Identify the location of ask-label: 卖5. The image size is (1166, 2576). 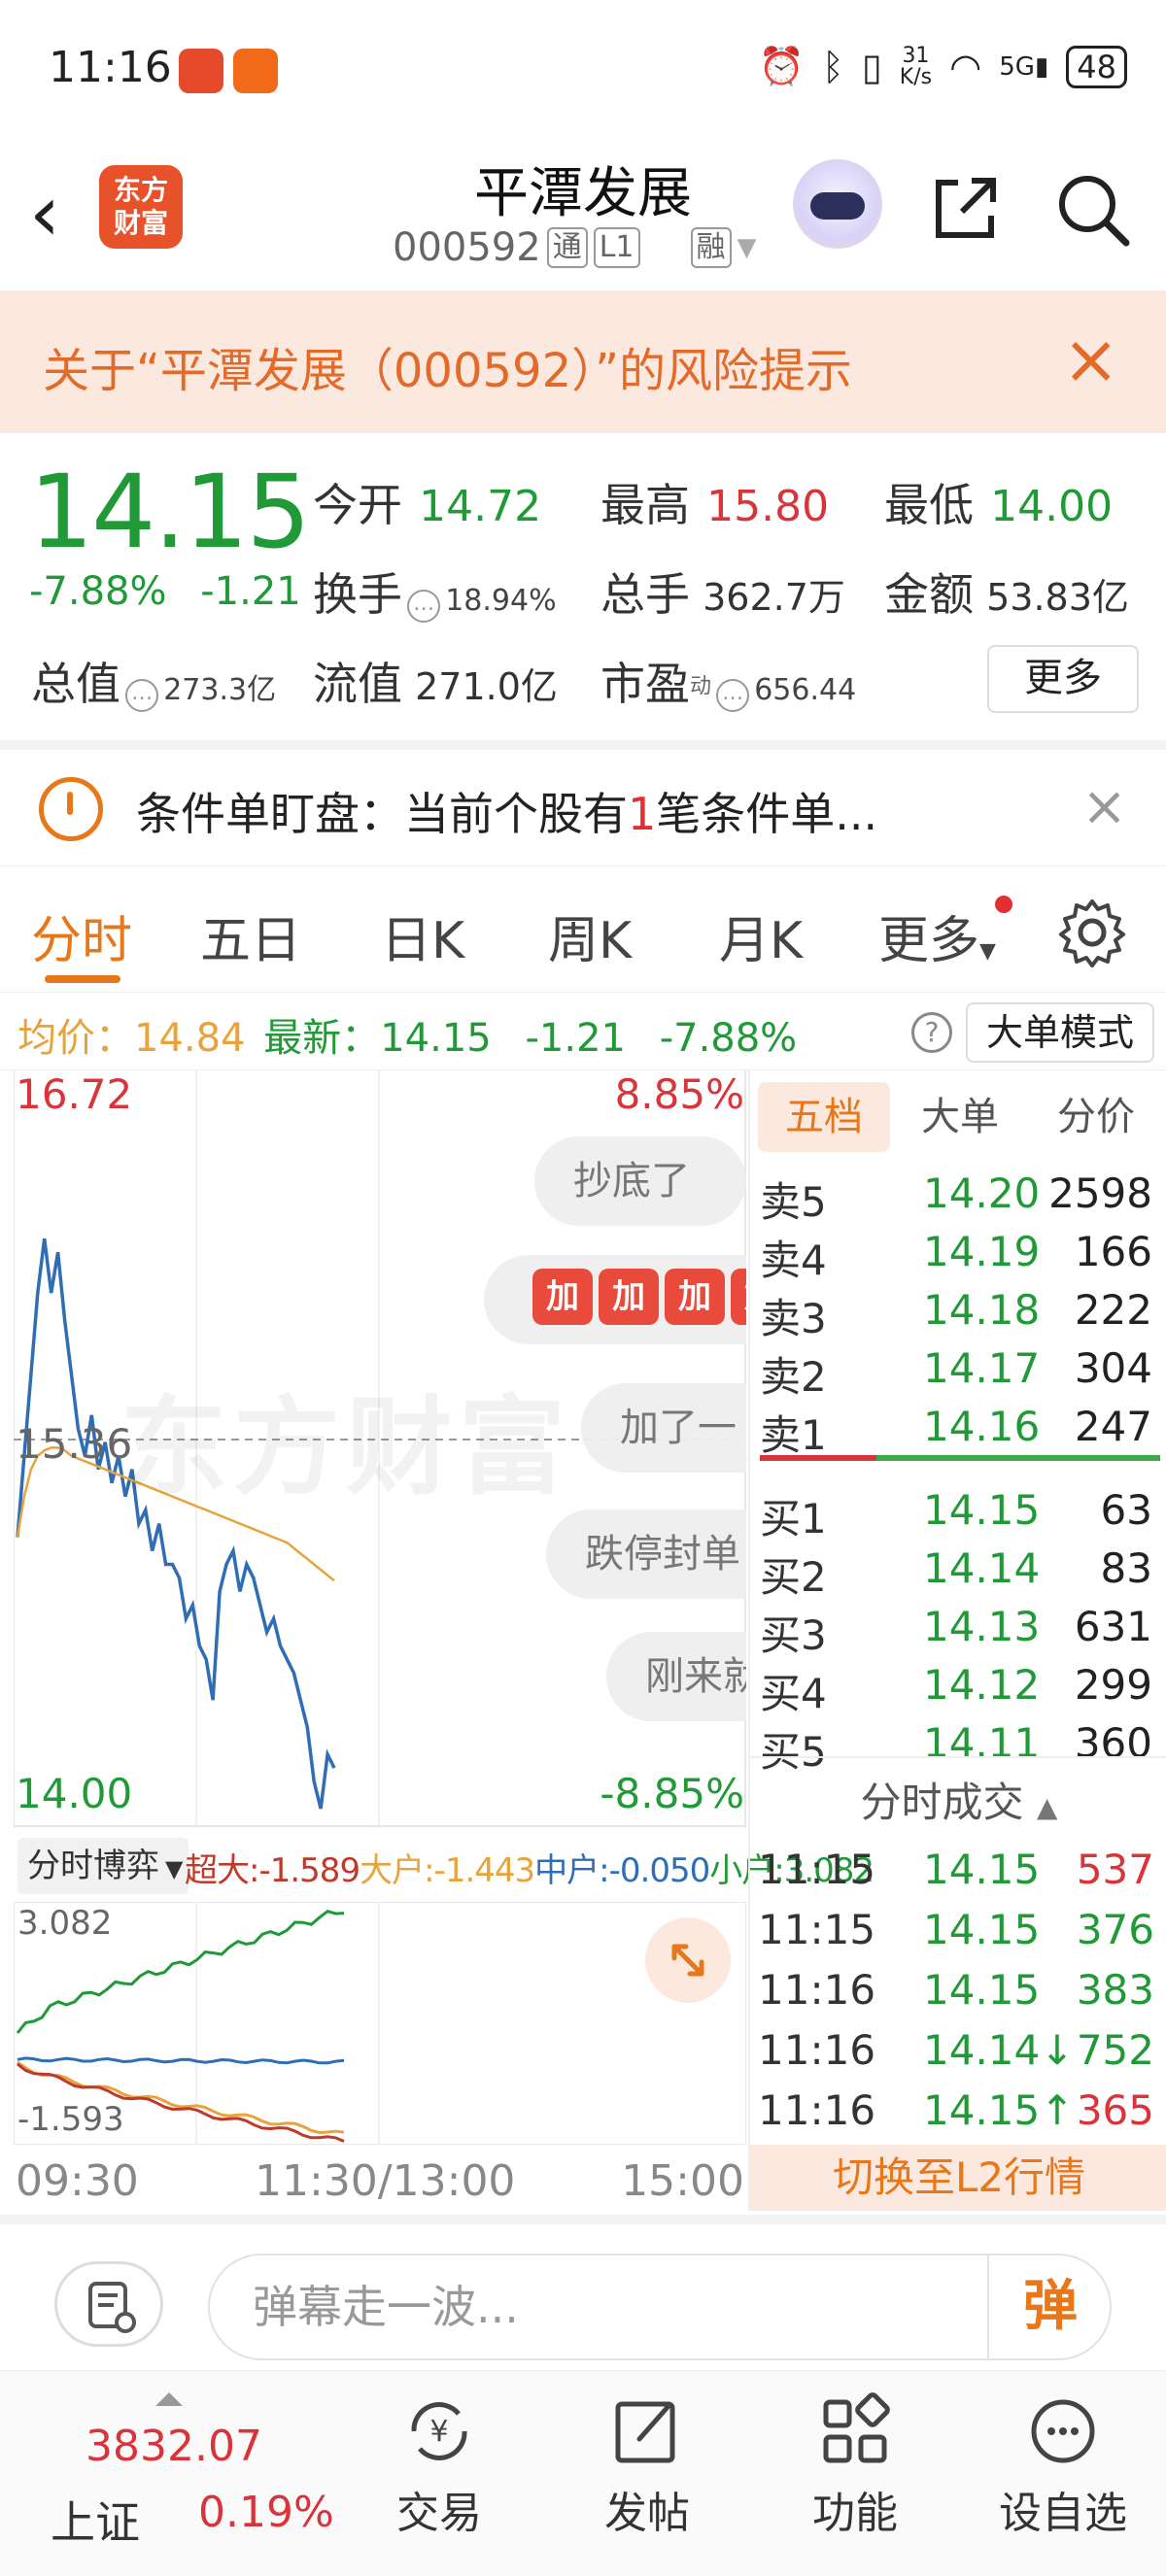
(793, 1202).